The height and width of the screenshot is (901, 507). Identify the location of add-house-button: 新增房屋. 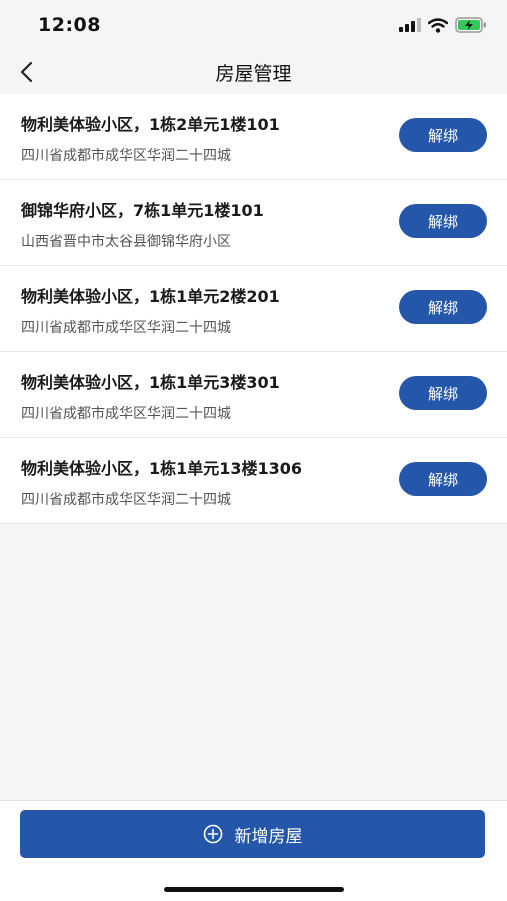
(252, 834).